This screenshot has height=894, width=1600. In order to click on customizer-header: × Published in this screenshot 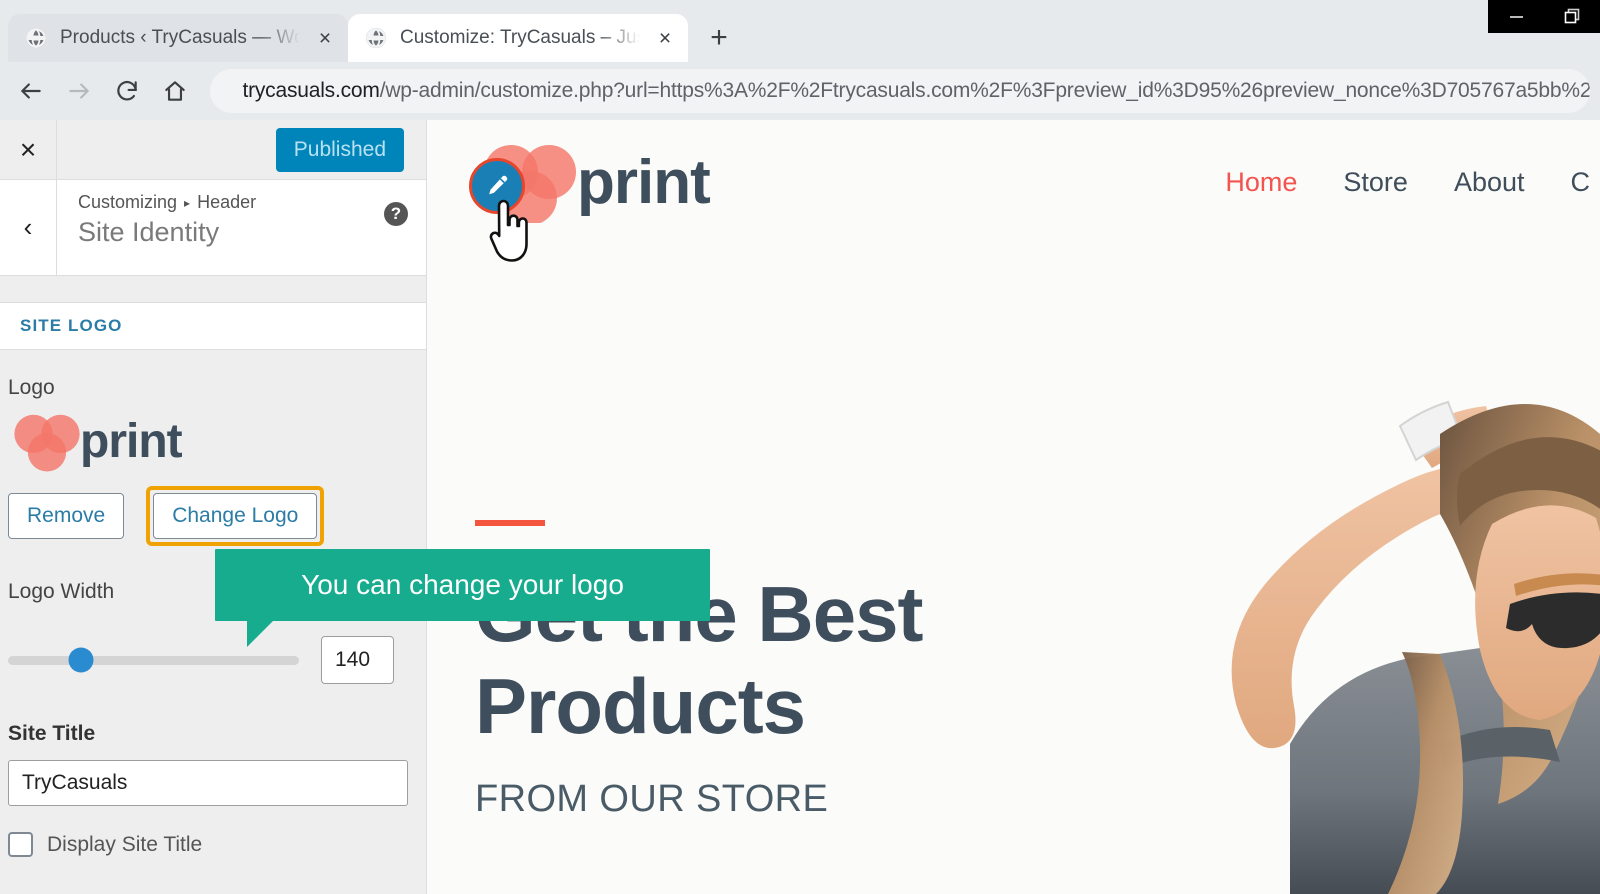, I will do `click(213, 149)`.